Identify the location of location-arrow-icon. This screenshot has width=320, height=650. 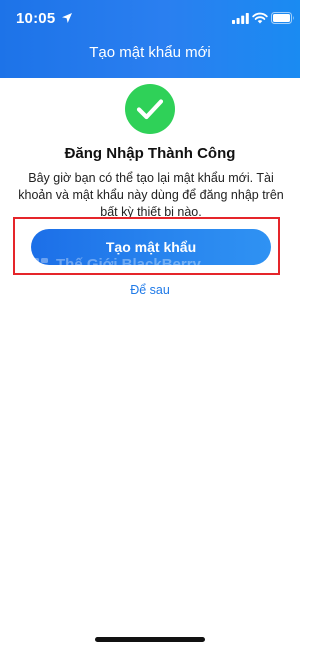
(67, 18).